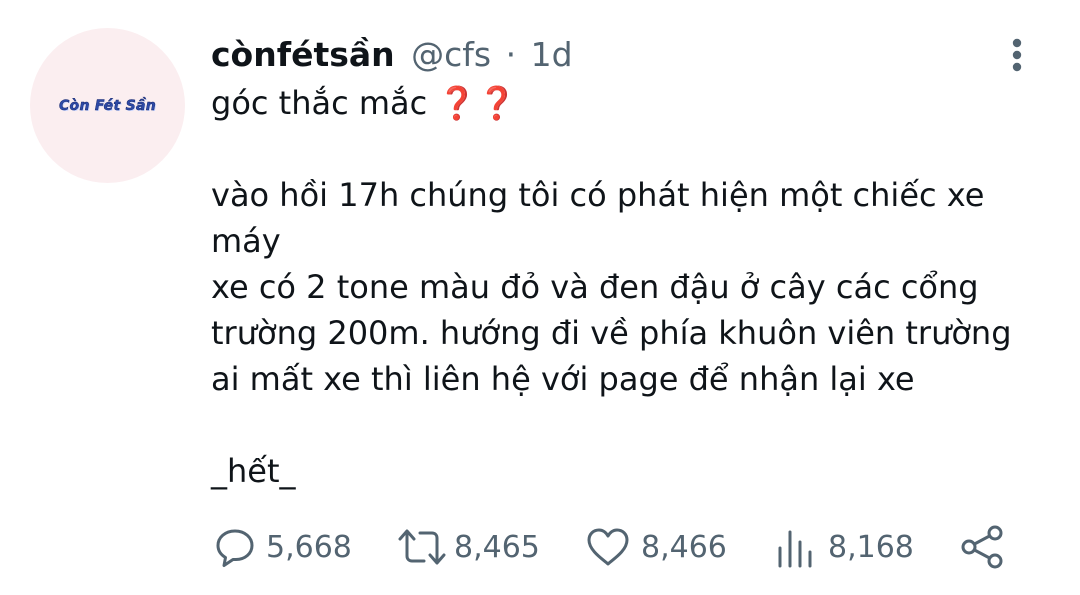 The width and height of the screenshot is (1080, 595). I want to click on display-name: cònfétsần, so click(303, 54).